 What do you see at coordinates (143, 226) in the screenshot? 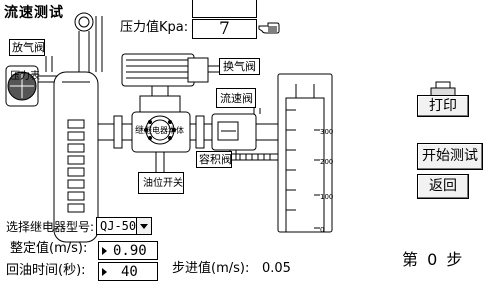
I see `dropdown-arrow-icon` at bounding box center [143, 226].